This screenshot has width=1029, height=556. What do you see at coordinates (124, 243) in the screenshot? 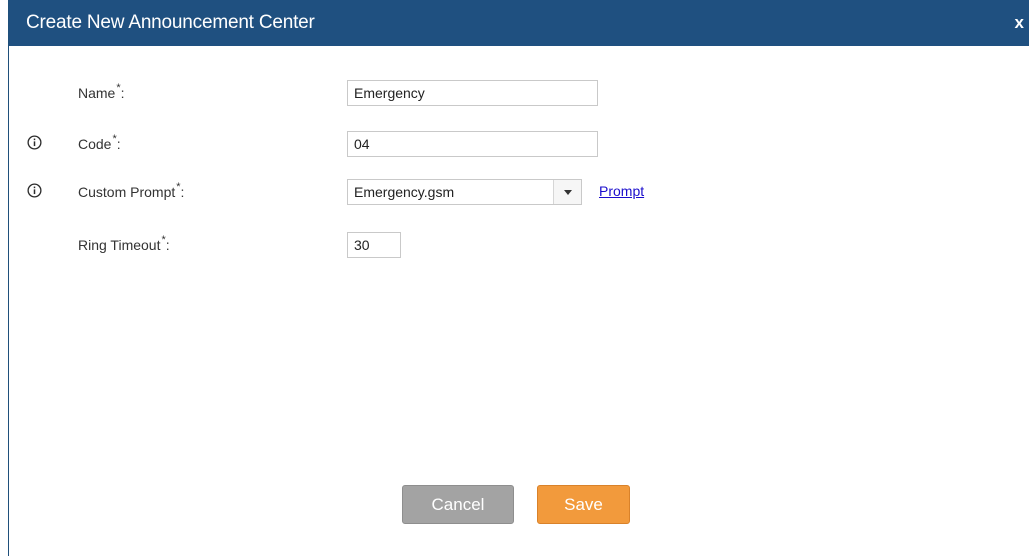
I see `ring-timeout-label: Ring Timeout*:` at bounding box center [124, 243].